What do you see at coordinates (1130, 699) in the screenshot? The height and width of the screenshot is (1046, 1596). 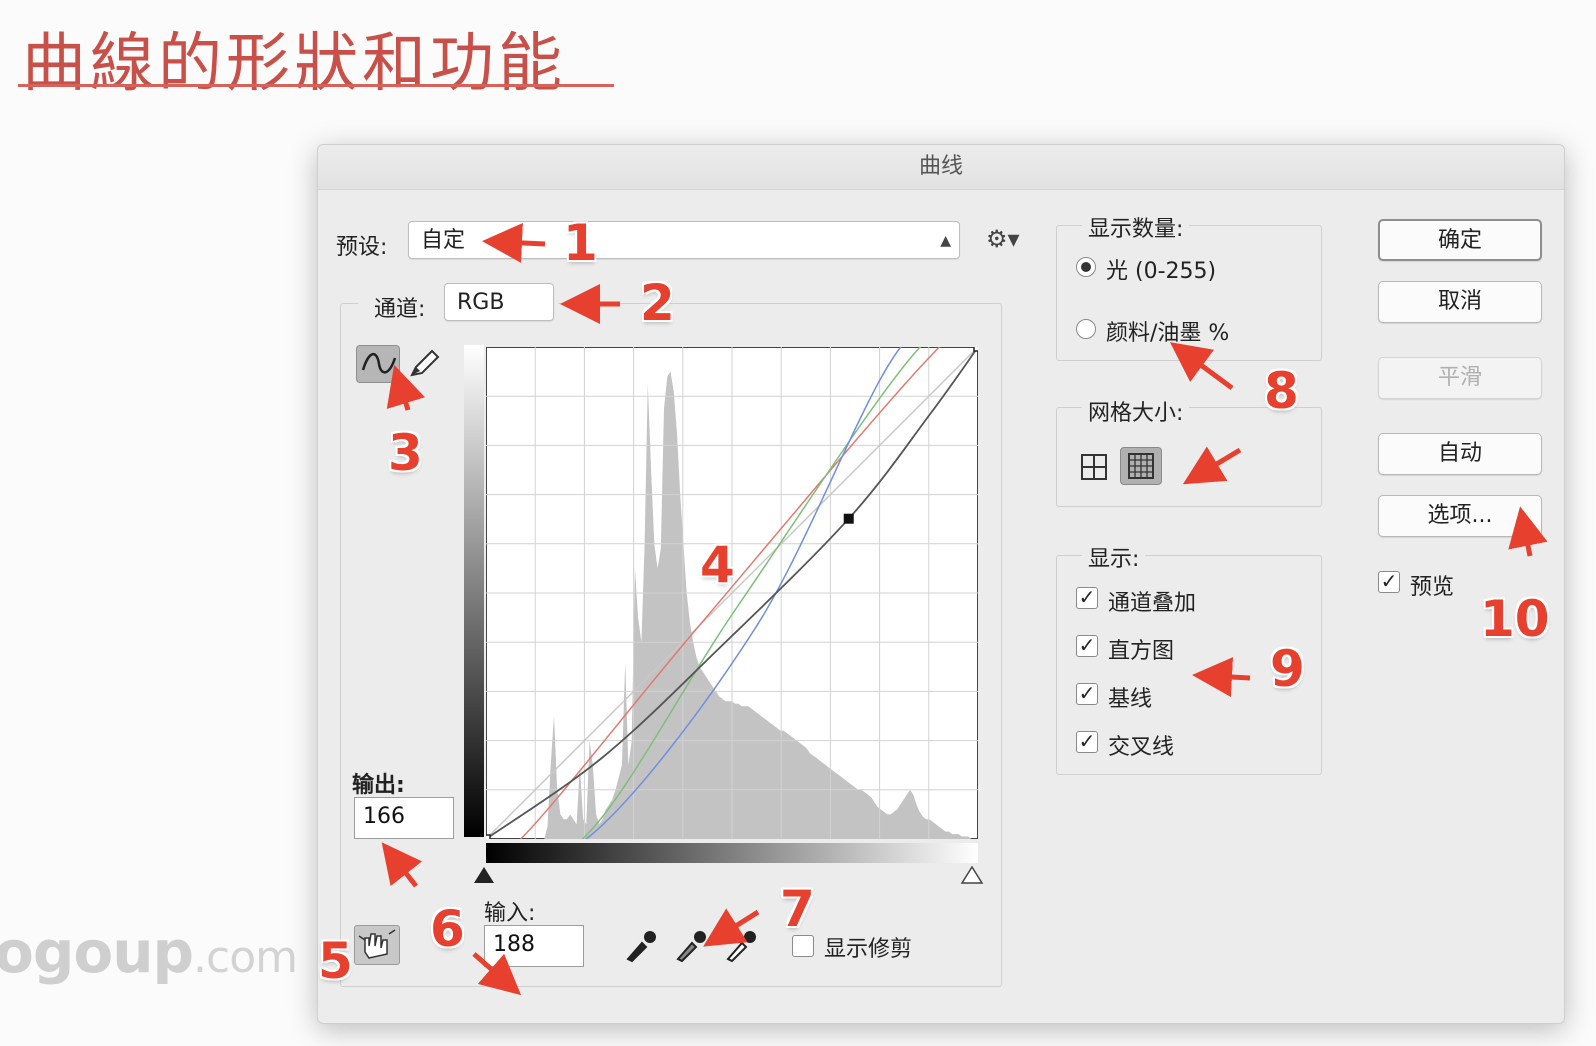 I see `baseline-label: 基线` at bounding box center [1130, 699].